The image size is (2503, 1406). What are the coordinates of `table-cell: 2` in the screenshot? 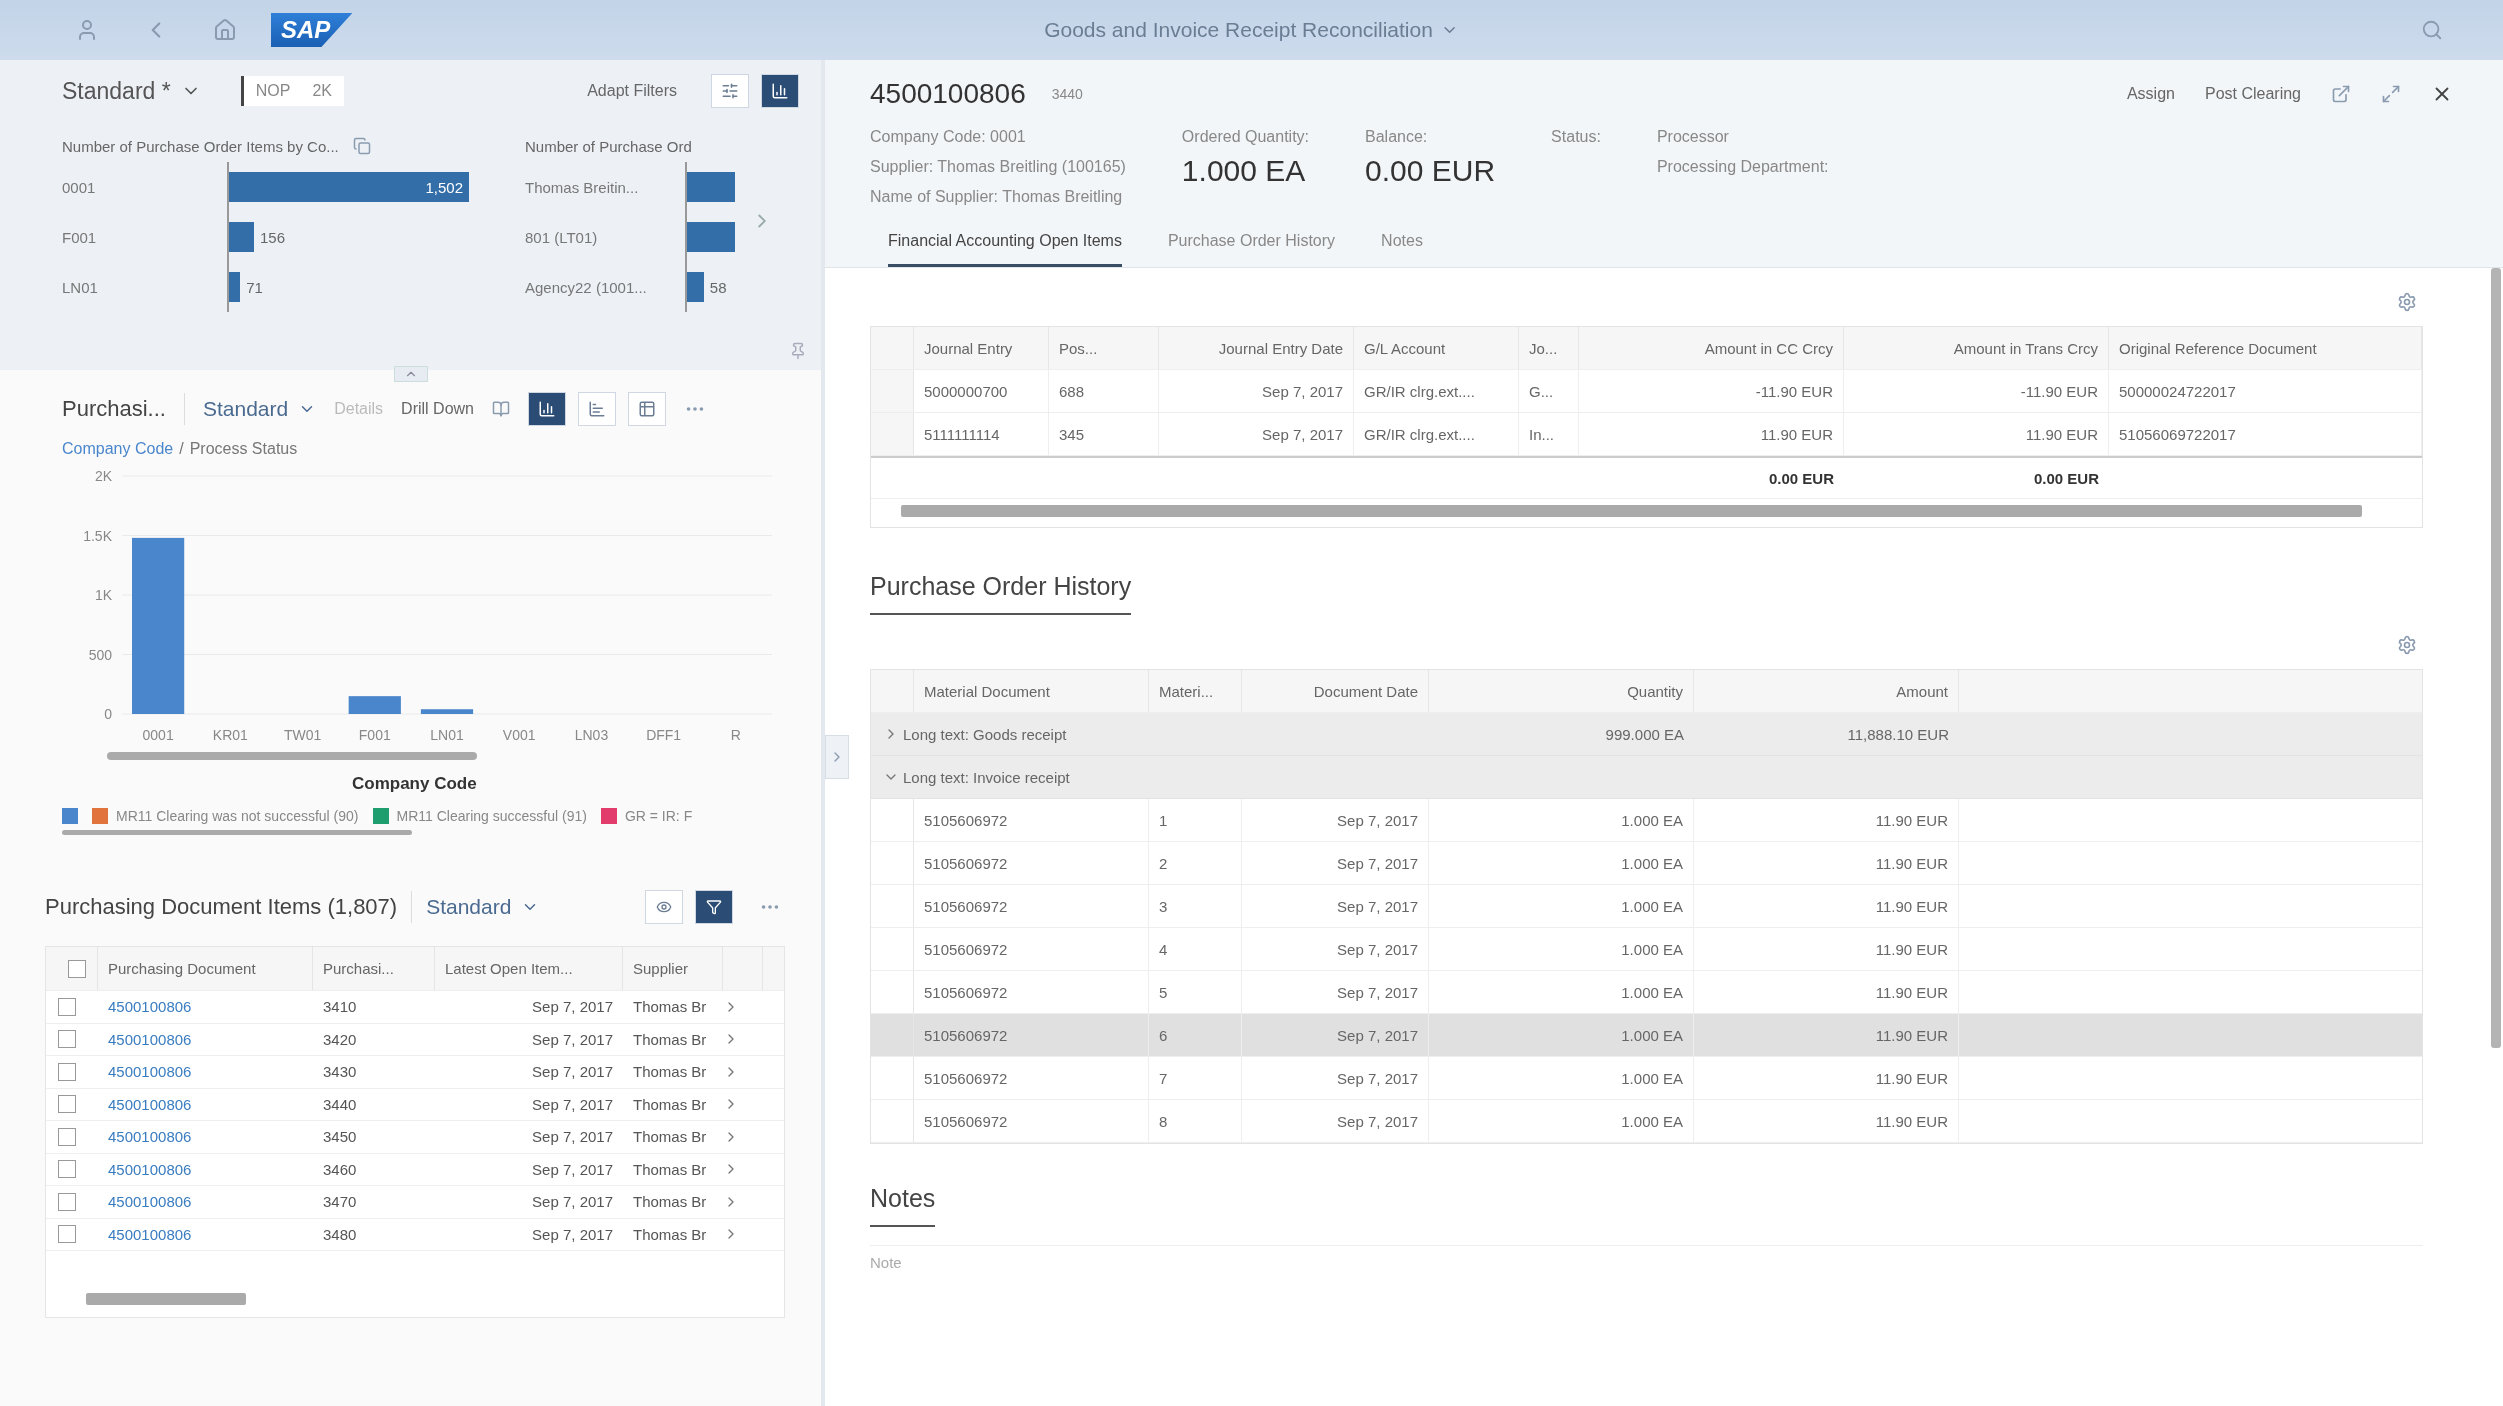 It's located at (1195, 863).